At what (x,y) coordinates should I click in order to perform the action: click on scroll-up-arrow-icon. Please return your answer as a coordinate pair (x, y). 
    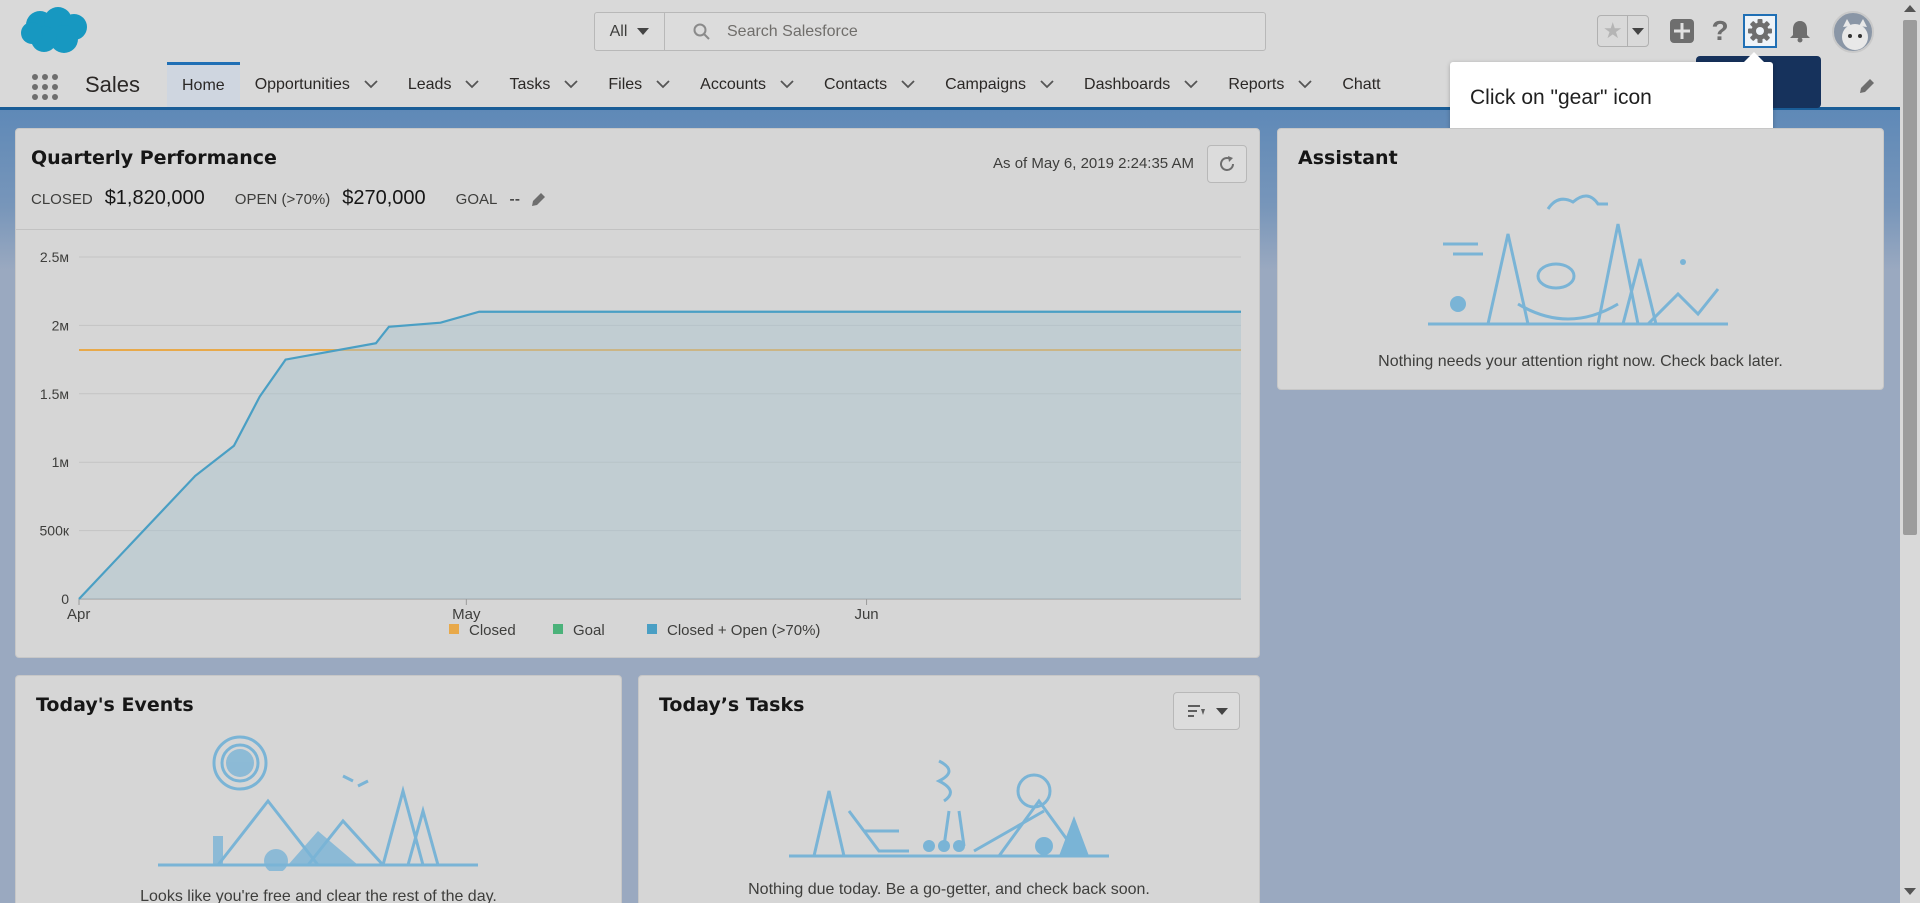
    Looking at the image, I should click on (1910, 8).